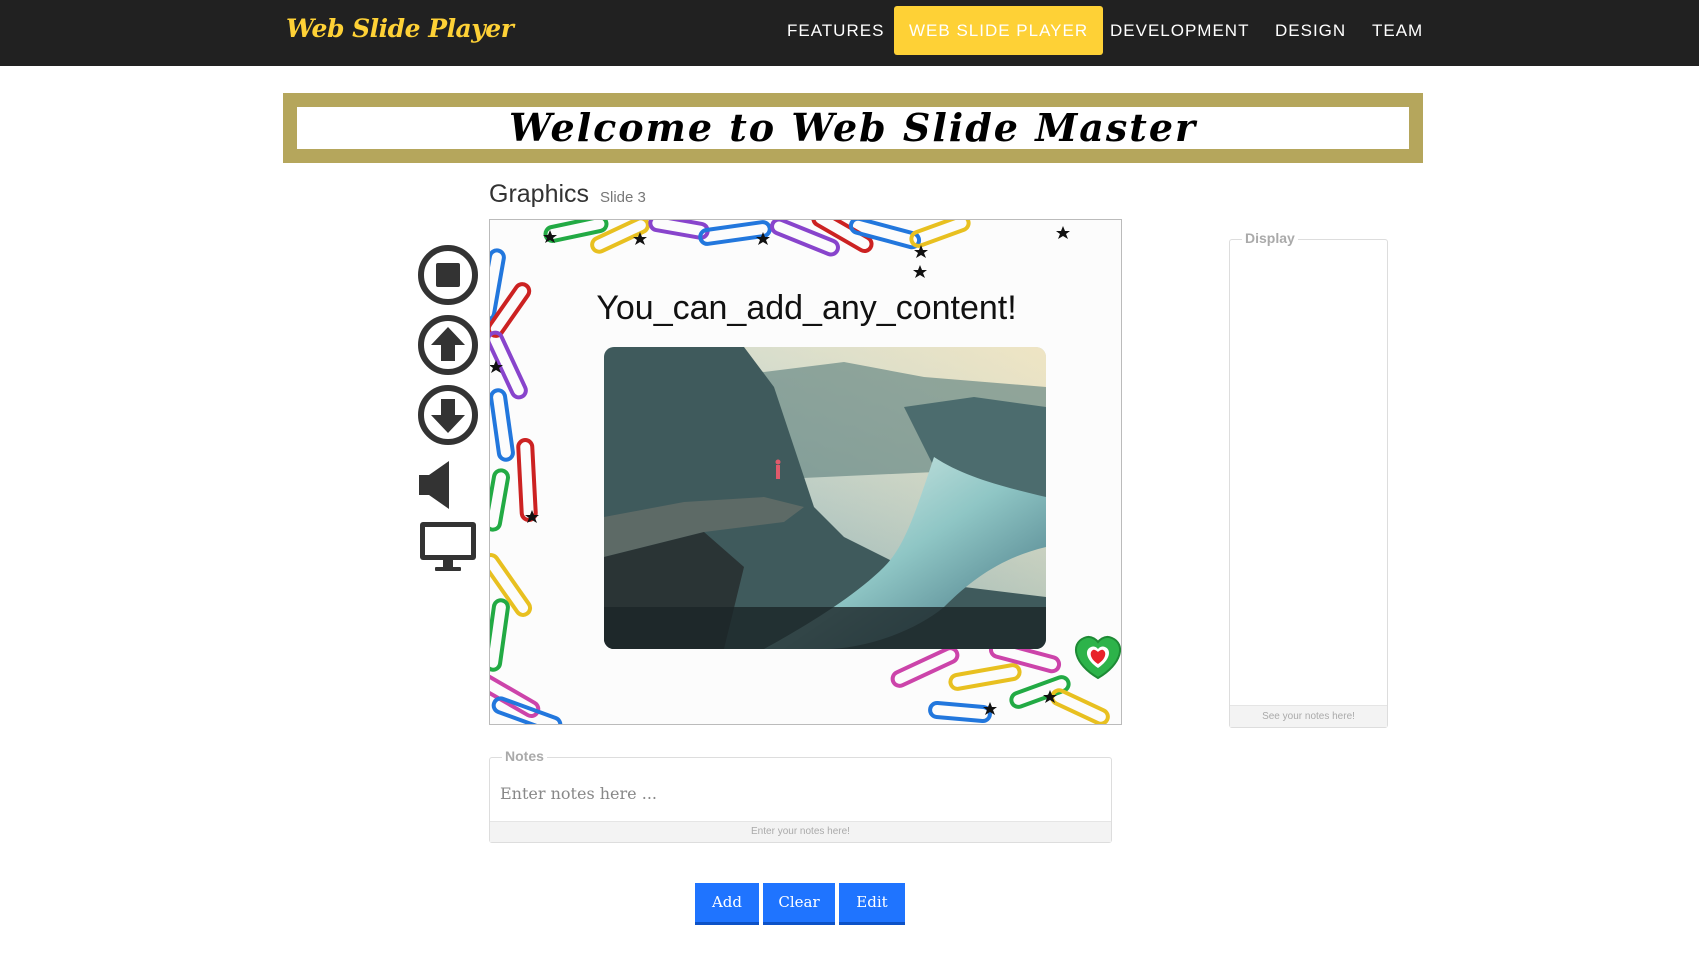  I want to click on notes-input, so click(795, 793).